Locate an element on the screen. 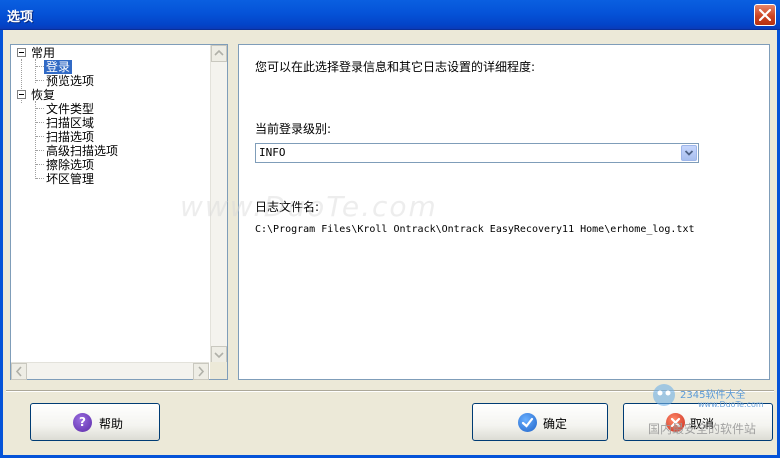 Image resolution: width=780 pixels, height=458 pixels. separator is located at coordinates (390, 391).